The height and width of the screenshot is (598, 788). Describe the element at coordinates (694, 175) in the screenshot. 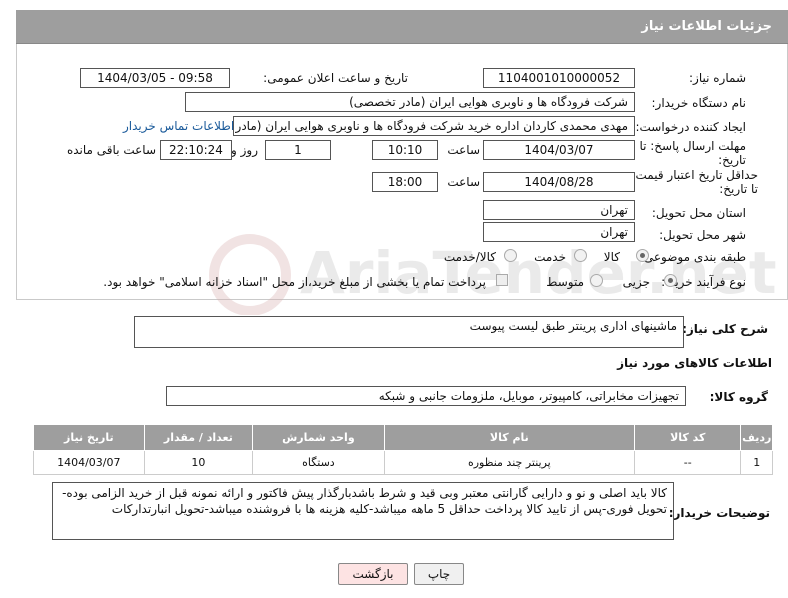

I see `validity-label-line1: حداقل تاریخ اعتبار قیمت:` at that location.